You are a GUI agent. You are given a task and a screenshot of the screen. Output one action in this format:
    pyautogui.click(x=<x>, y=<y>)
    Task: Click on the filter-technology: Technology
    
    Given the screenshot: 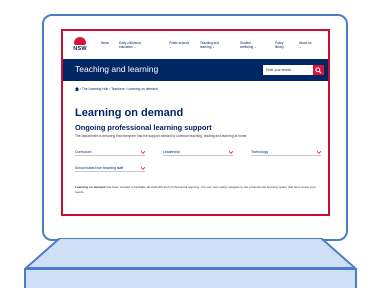 What is the action you would take?
    pyautogui.click(x=286, y=152)
    